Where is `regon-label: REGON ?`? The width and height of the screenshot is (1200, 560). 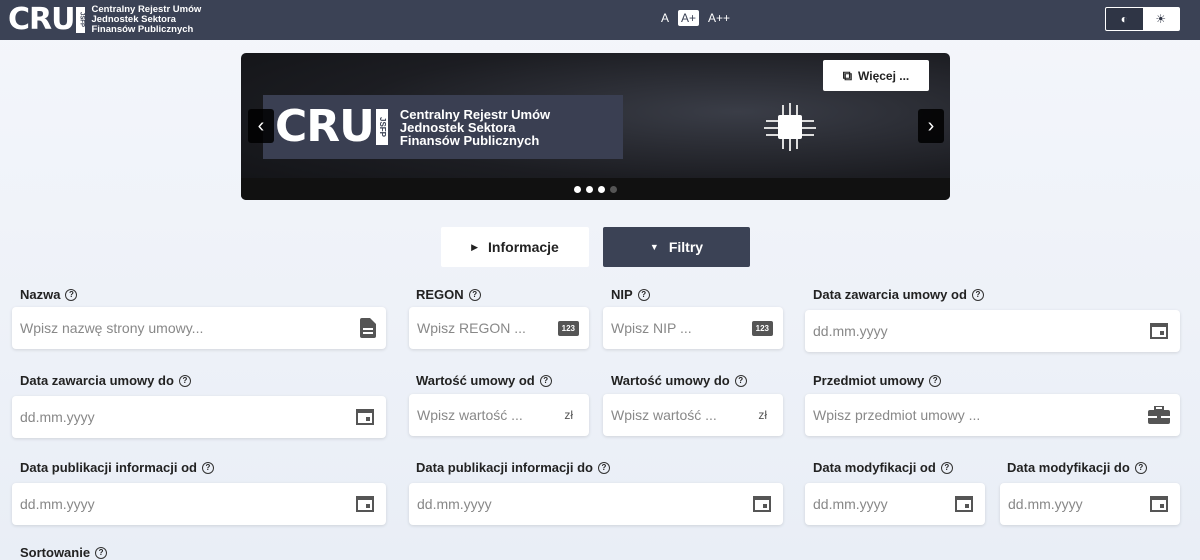
regon-label: REGON ? is located at coordinates (448, 294).